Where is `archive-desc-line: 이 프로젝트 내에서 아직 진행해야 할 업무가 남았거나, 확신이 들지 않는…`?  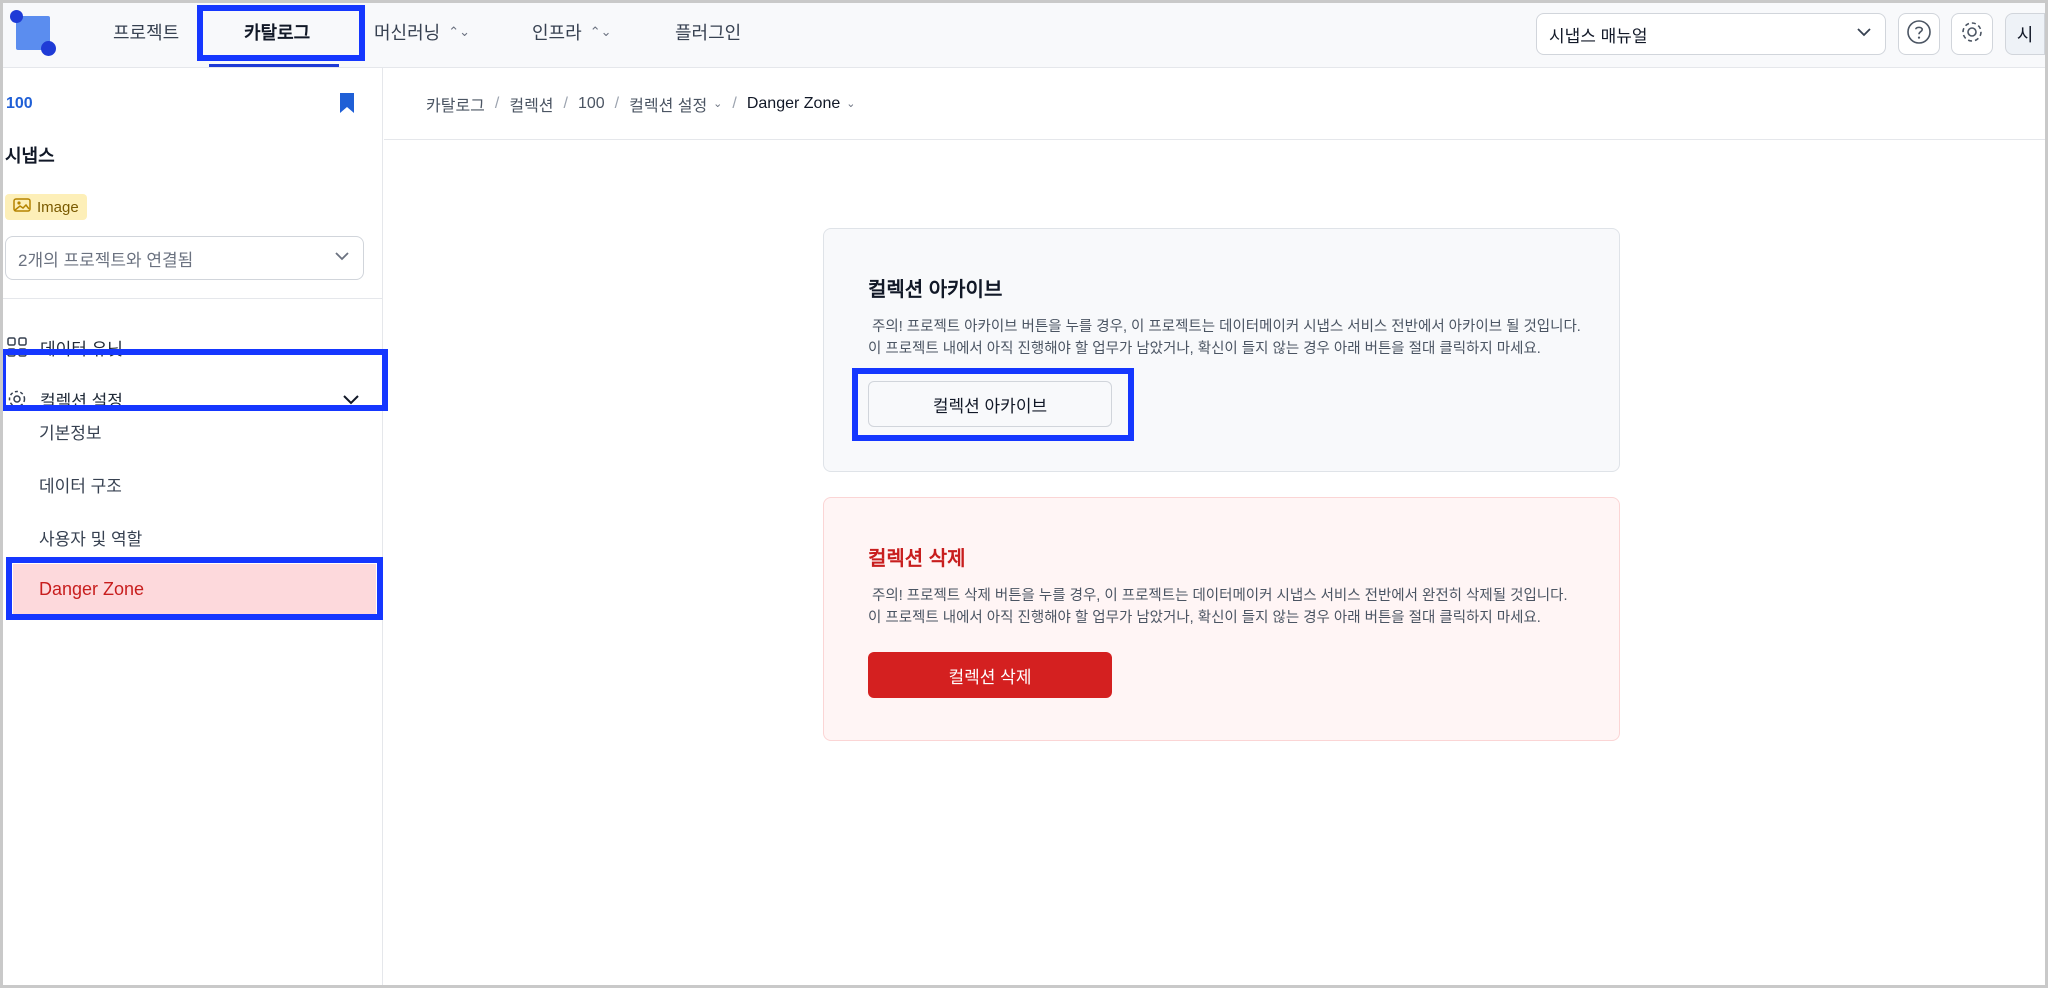 archive-desc-line: 이 프로젝트 내에서 아직 진행해야 할 업무가 남았거나, 확신이 들지 않는… is located at coordinates (1204, 349).